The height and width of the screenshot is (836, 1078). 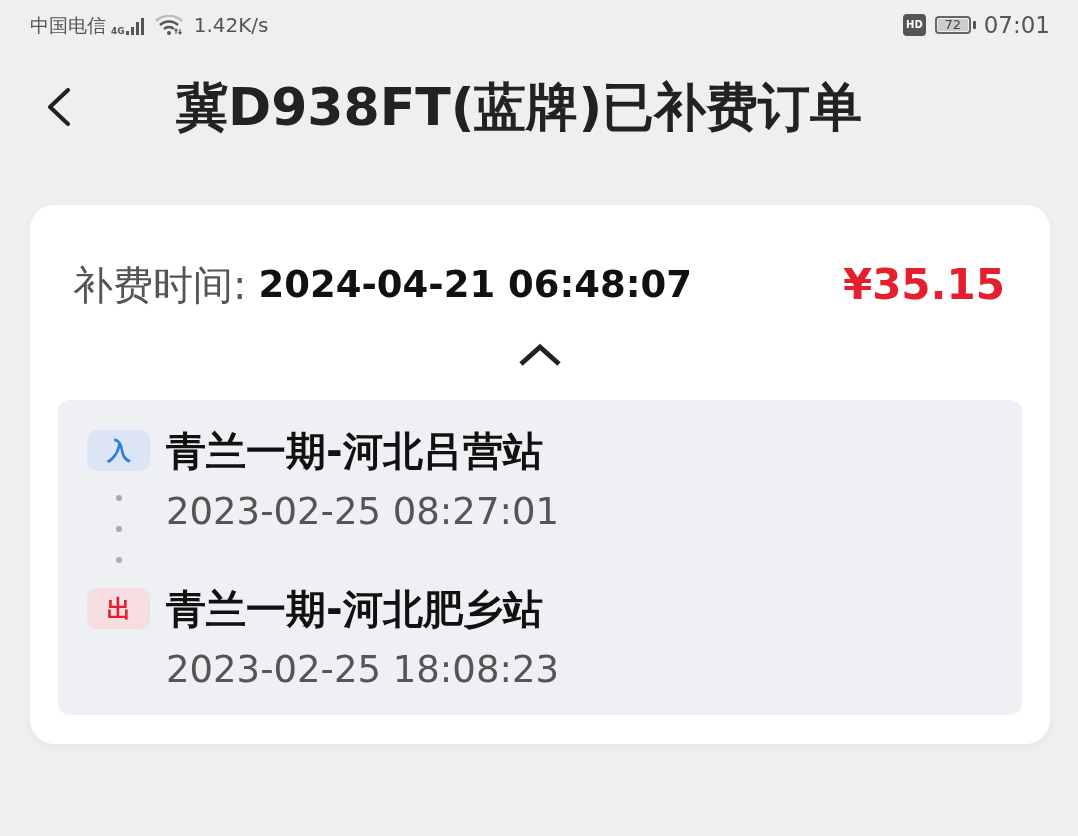 What do you see at coordinates (59, 107) in the screenshot?
I see `back-icon` at bounding box center [59, 107].